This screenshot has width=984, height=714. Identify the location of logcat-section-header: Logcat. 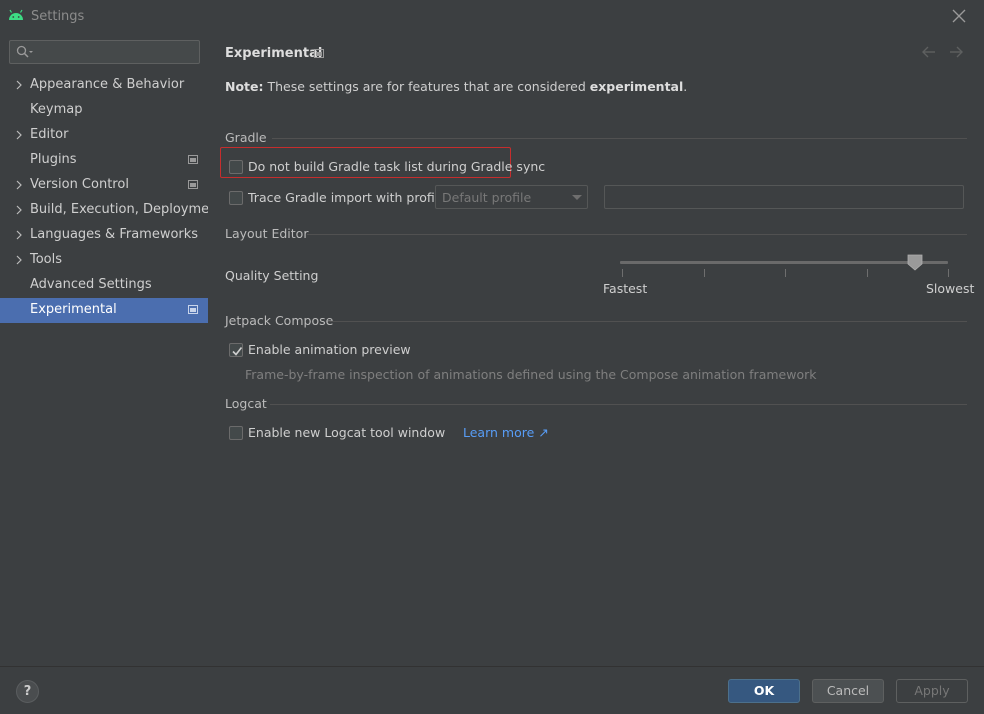
(596, 404).